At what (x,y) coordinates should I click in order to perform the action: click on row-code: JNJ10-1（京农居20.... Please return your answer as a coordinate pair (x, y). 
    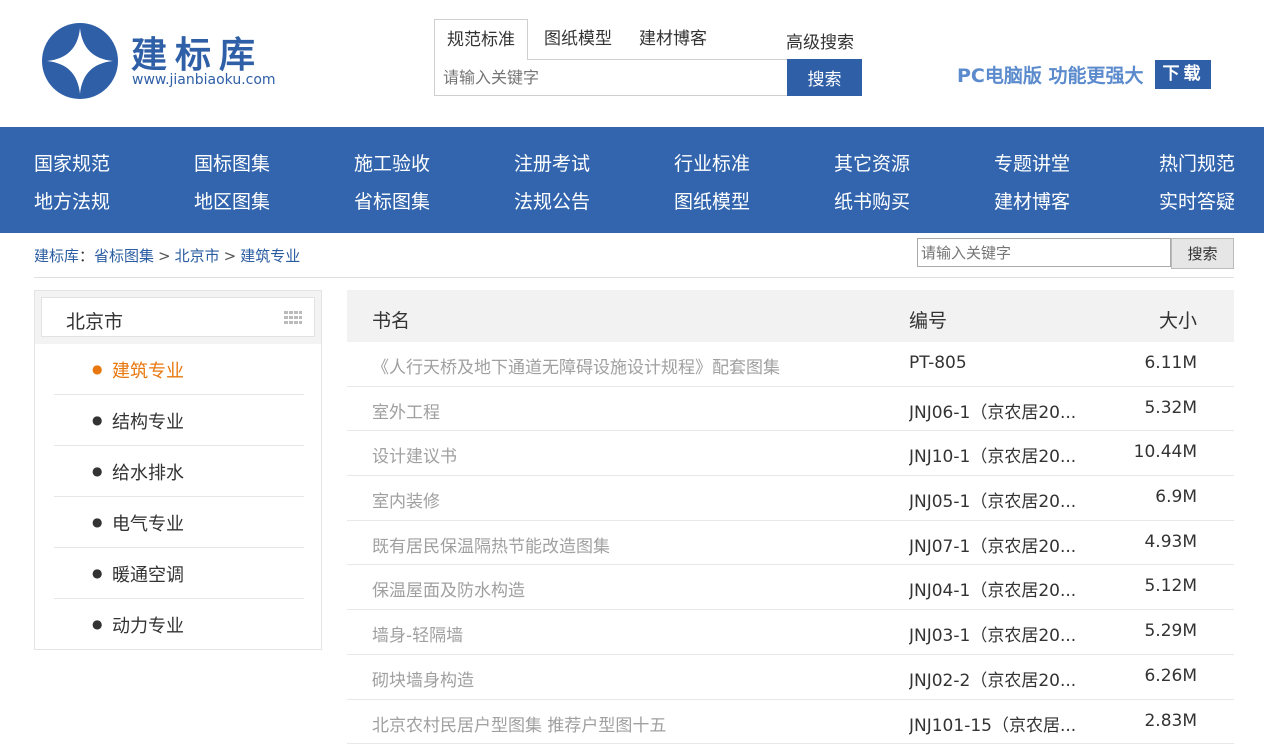
    Looking at the image, I should click on (993, 457).